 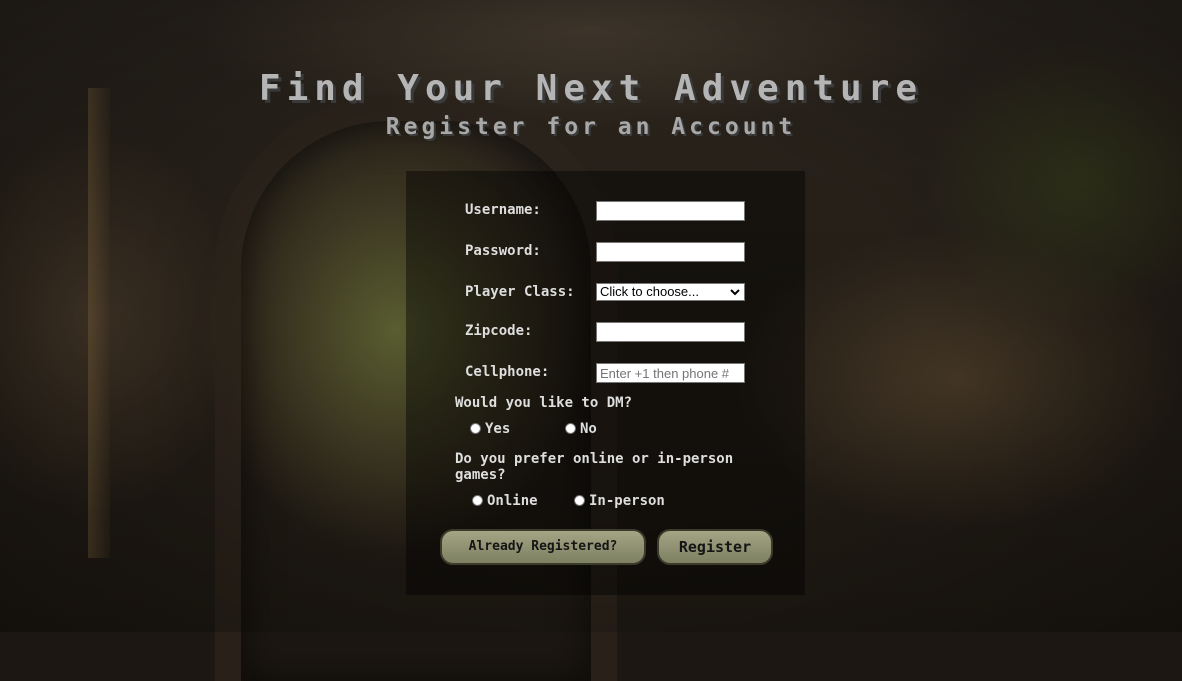 What do you see at coordinates (503, 210) in the screenshot?
I see `username-label: Username:` at bounding box center [503, 210].